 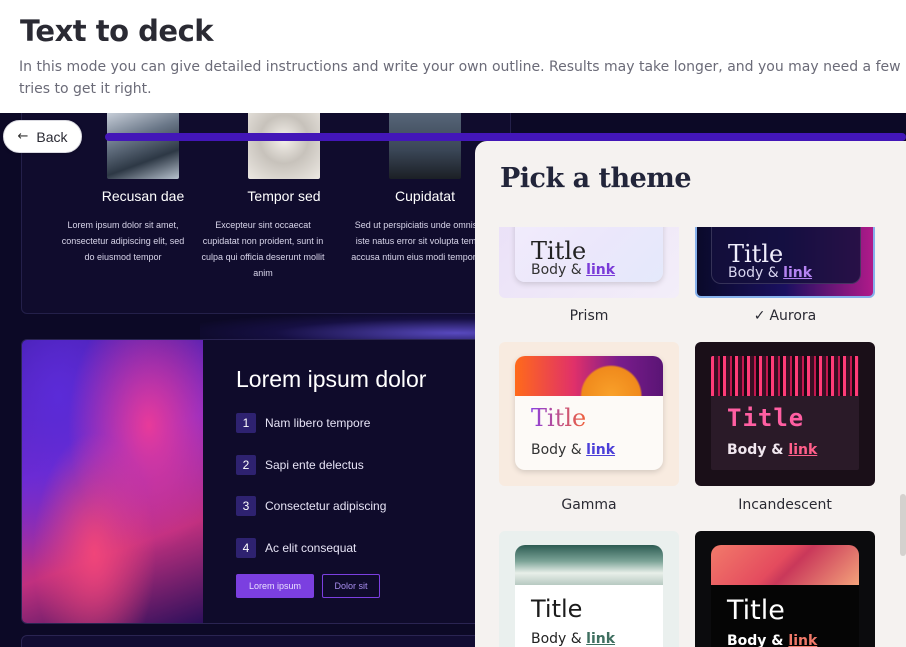 I want to click on theme-tile-prism: Title Body & link, so click(x=589, y=262).